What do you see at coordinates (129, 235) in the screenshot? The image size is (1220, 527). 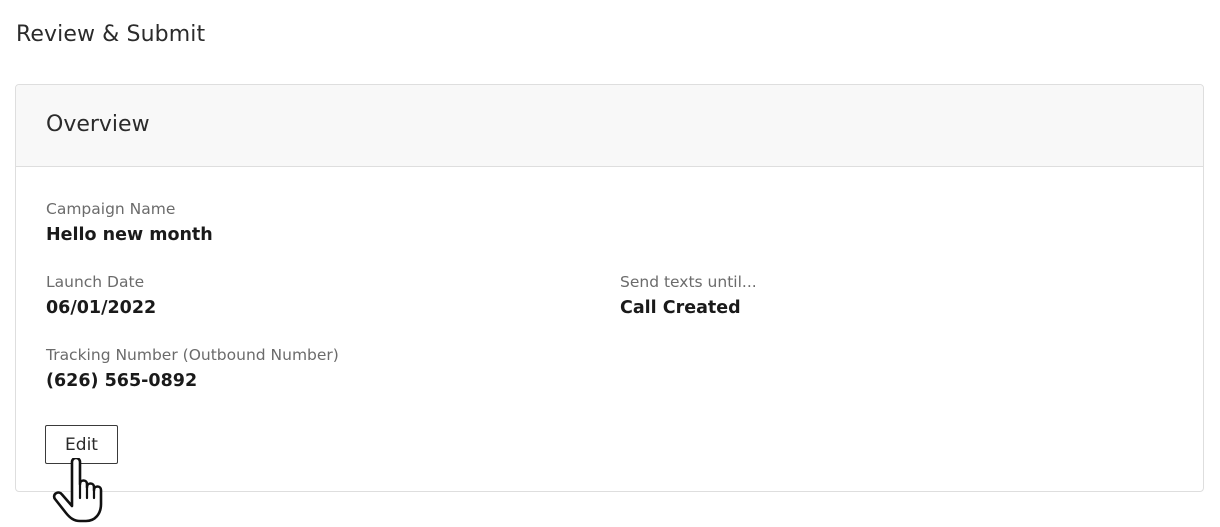 I see `campaign-name-value: Hello new month` at bounding box center [129, 235].